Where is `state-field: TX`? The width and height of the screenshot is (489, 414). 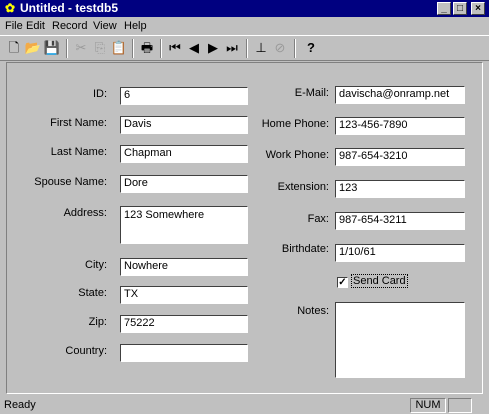
state-field: TX is located at coordinates (184, 295).